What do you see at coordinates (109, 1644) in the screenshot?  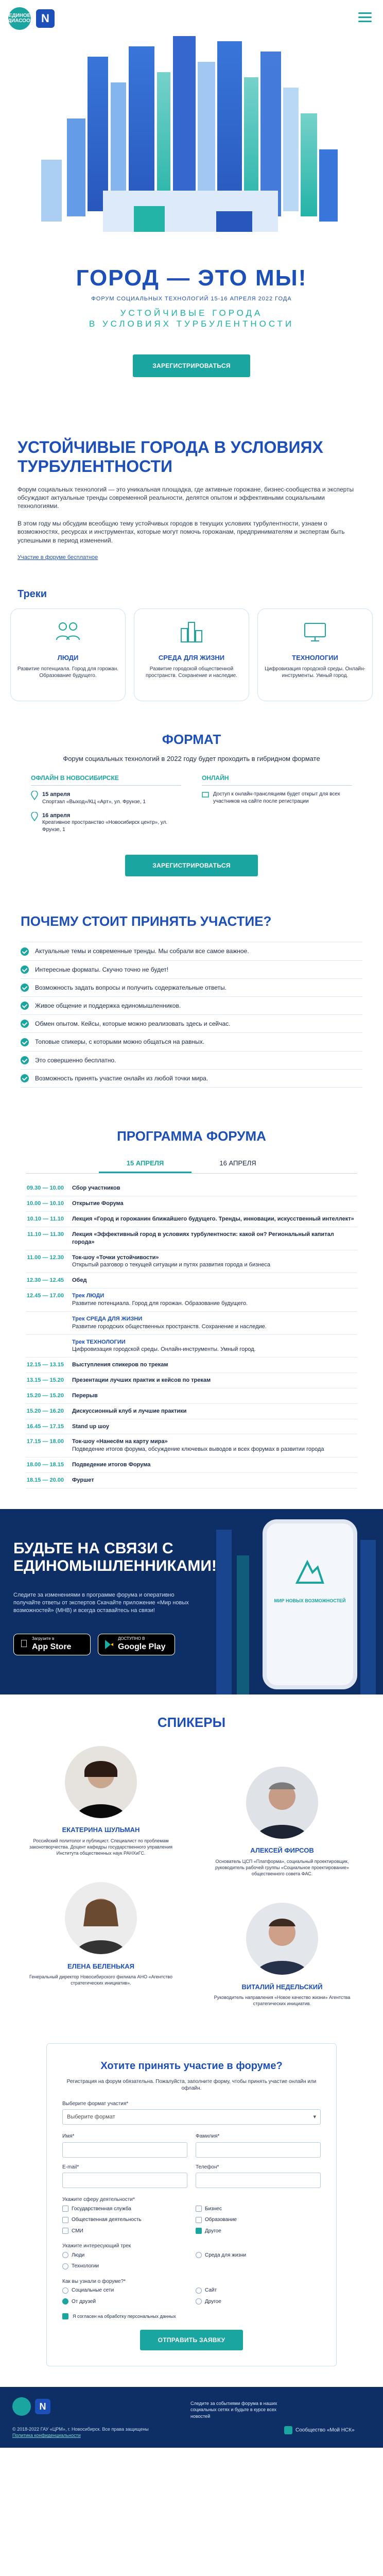 I see `google-play-icon` at bounding box center [109, 1644].